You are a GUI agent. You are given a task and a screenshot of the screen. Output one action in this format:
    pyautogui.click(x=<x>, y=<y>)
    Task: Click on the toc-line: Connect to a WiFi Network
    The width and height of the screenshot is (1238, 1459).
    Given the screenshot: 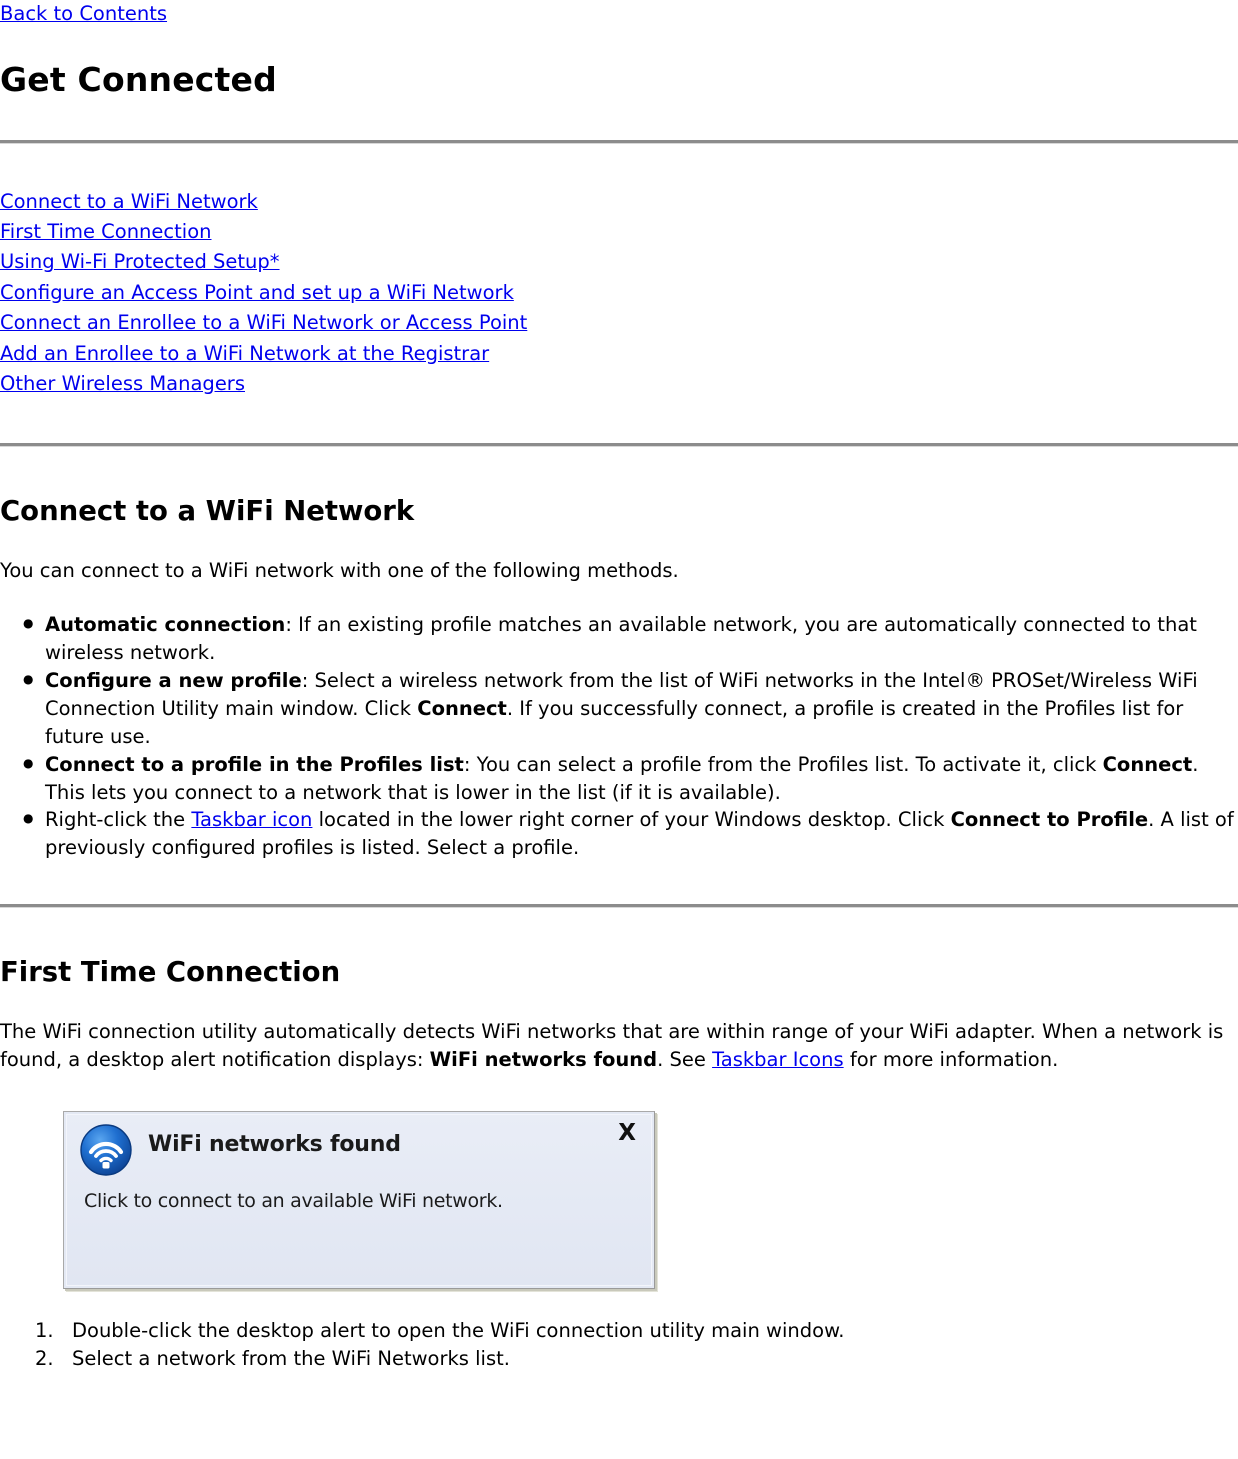 What is the action you would take?
    pyautogui.click(x=619, y=202)
    